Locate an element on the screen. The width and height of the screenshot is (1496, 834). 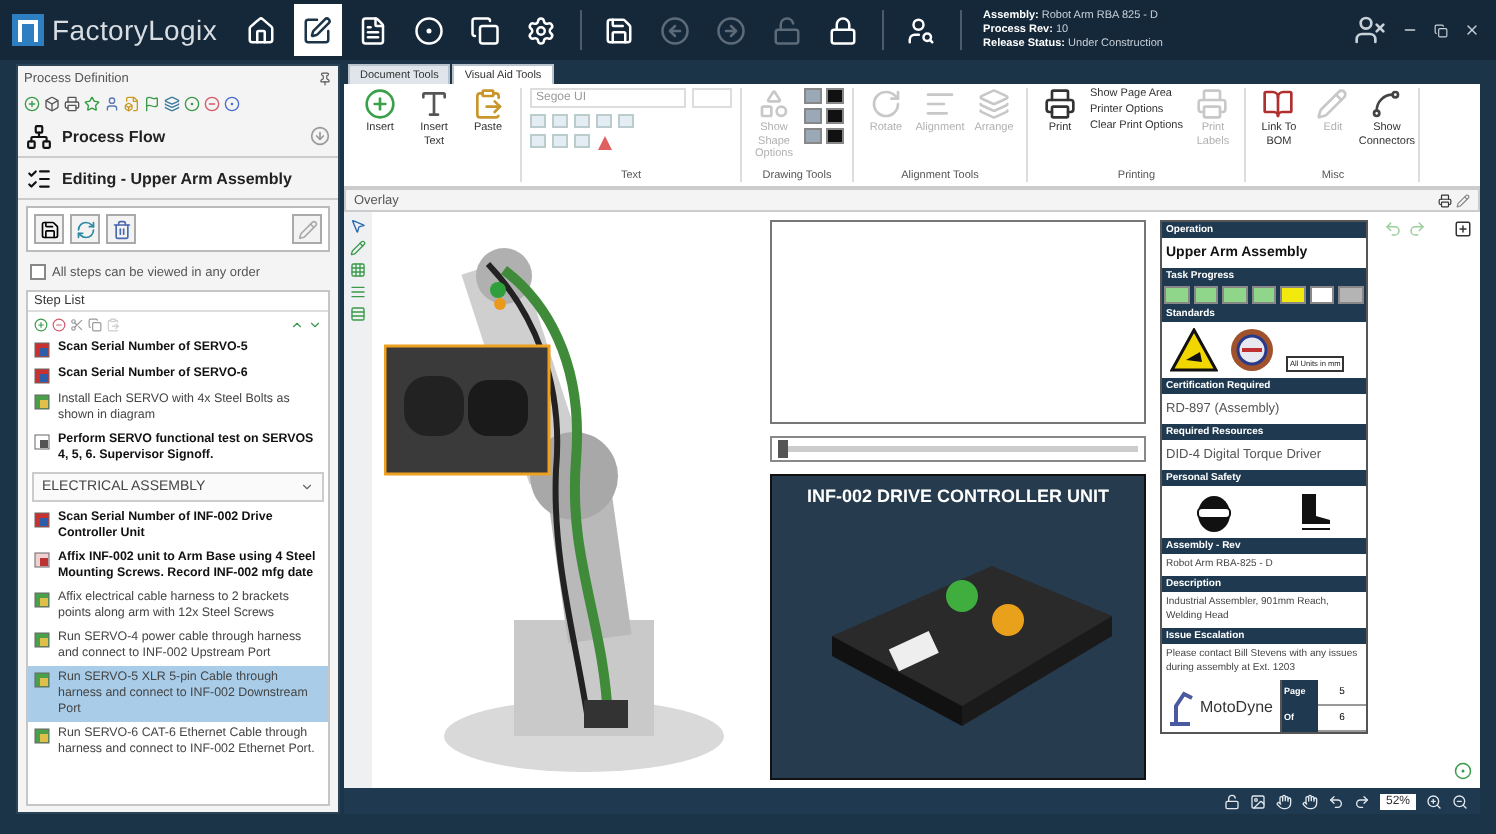
zoom-in-icon is located at coordinates (1434, 801).